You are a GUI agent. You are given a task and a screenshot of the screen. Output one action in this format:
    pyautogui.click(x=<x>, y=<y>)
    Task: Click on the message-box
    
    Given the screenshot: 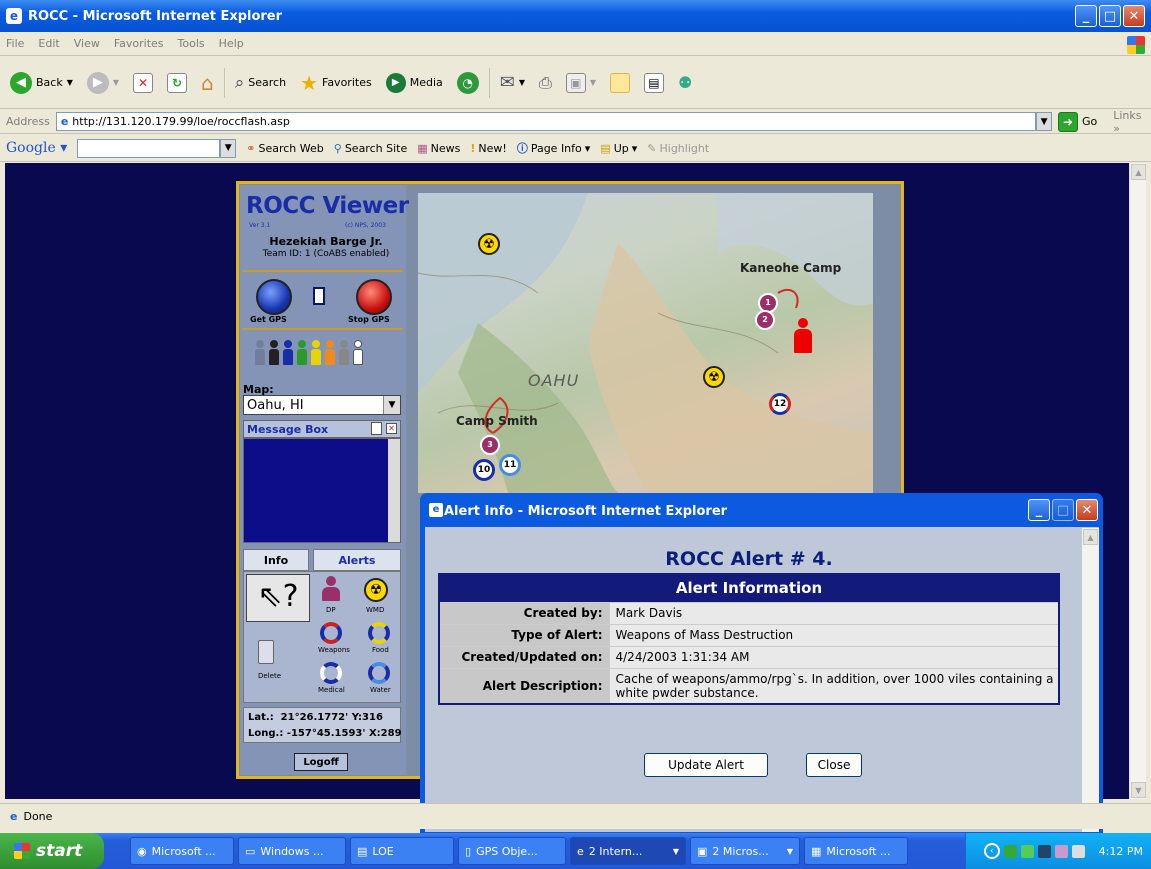 What is the action you would take?
    pyautogui.click(x=322, y=490)
    